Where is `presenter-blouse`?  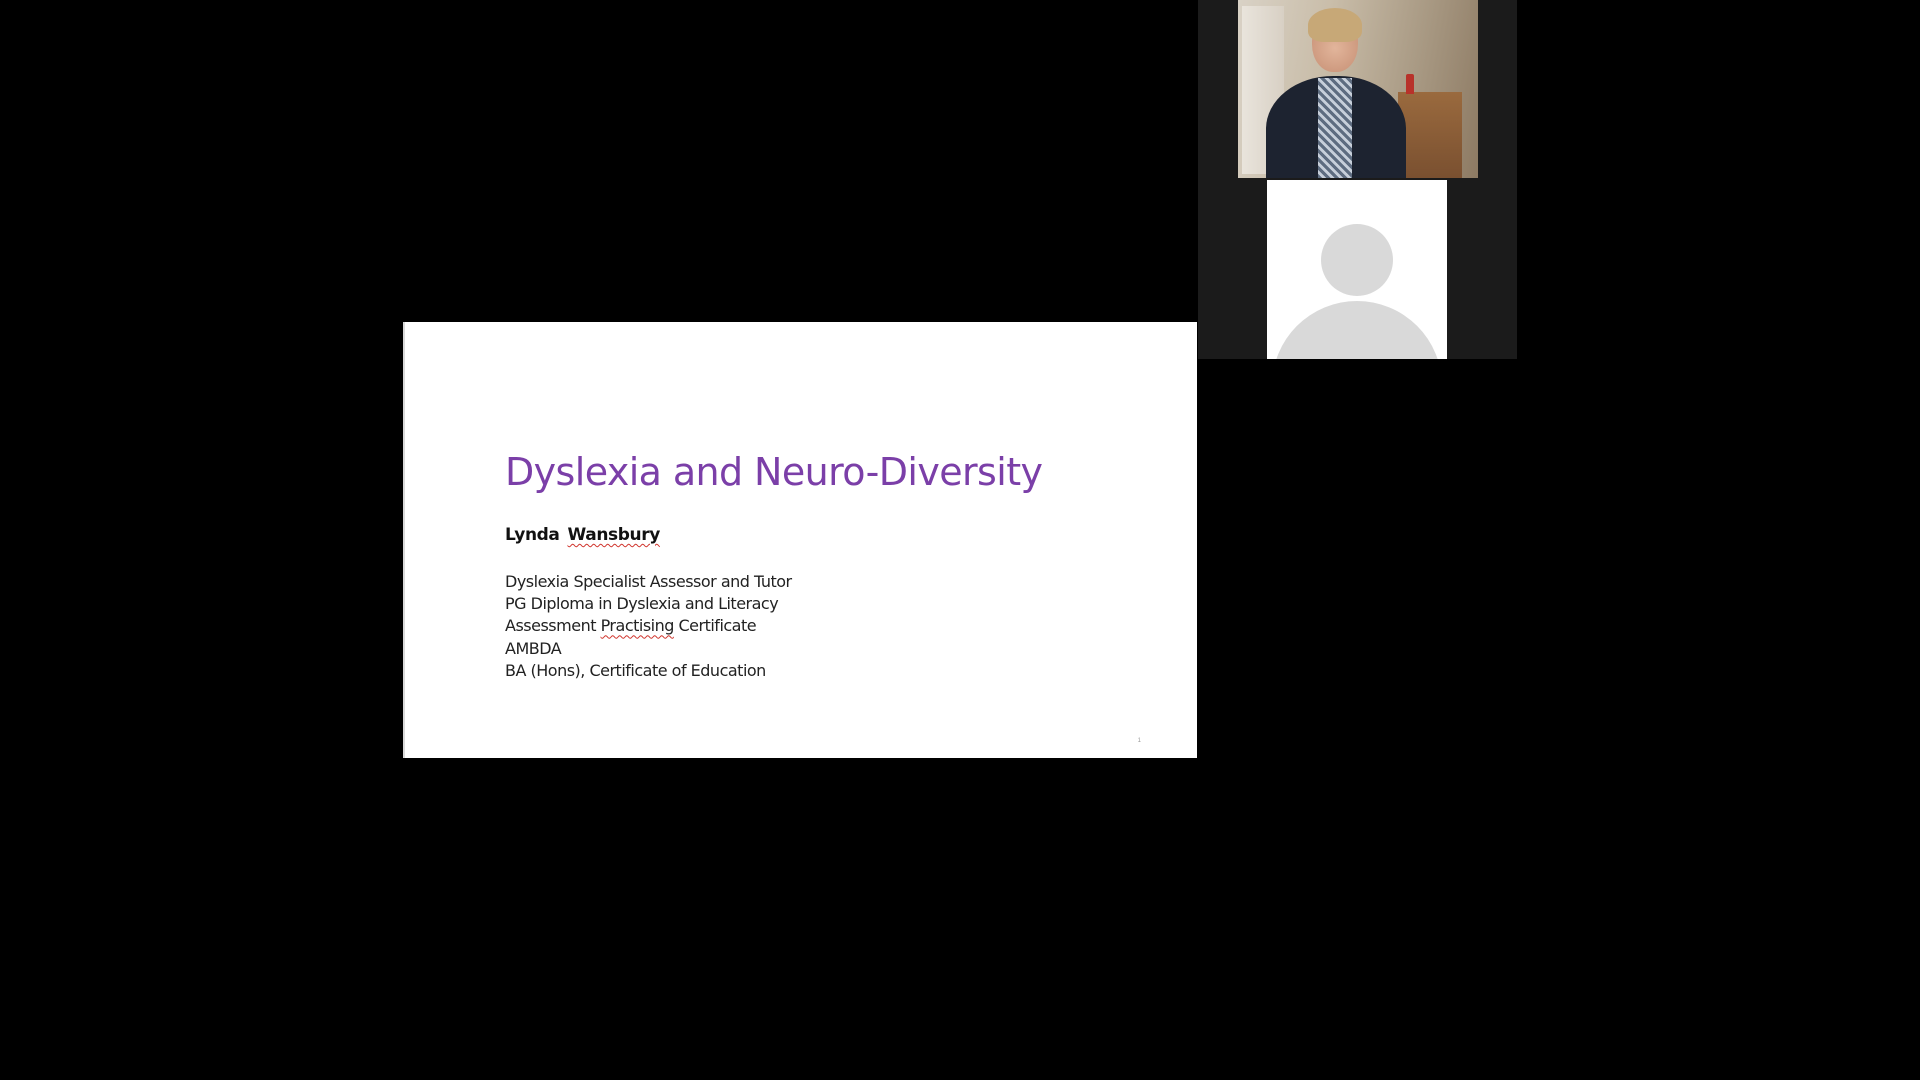
presenter-blouse is located at coordinates (1335, 128).